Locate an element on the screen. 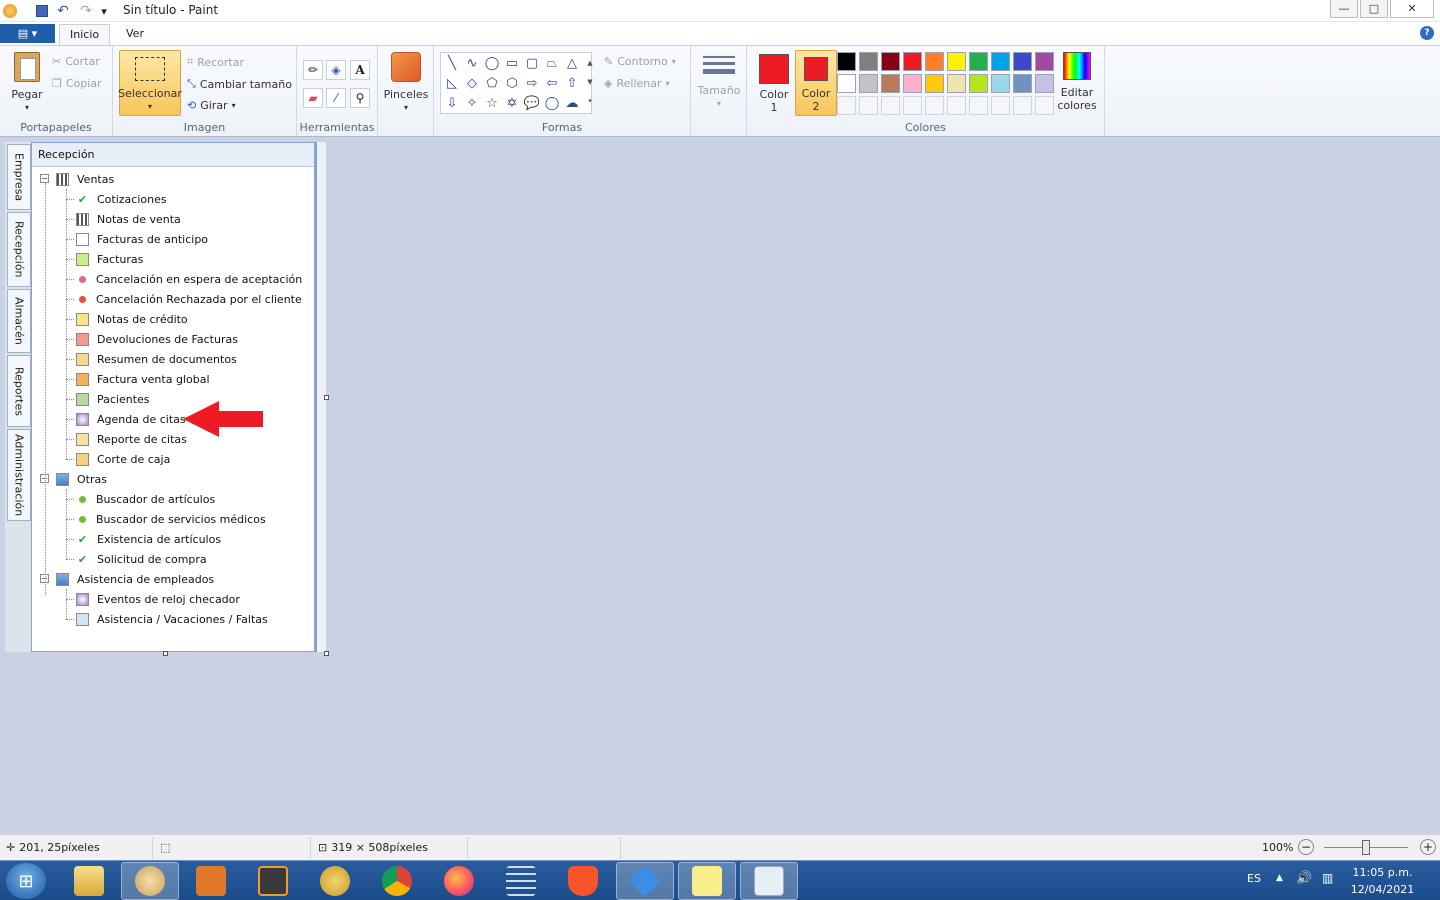 The height and width of the screenshot is (900, 1440). vtab-empresa: Empresa is located at coordinates (19, 177).